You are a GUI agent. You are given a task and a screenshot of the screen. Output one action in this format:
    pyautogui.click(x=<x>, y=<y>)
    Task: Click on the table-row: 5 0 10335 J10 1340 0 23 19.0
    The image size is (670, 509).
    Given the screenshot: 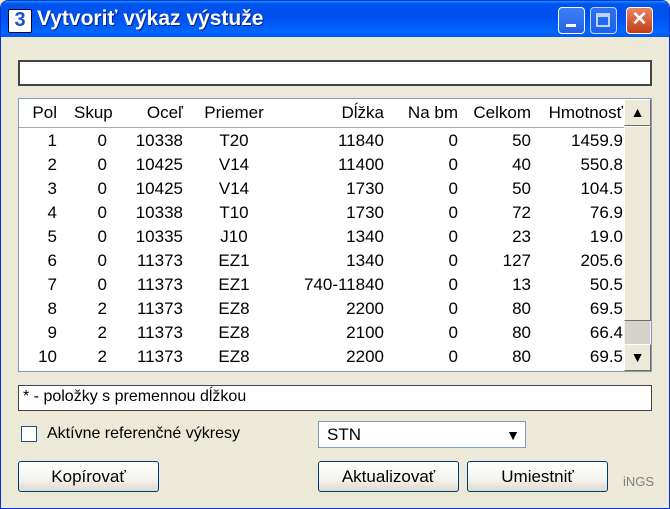 What is the action you would take?
    pyautogui.click(x=321, y=236)
    